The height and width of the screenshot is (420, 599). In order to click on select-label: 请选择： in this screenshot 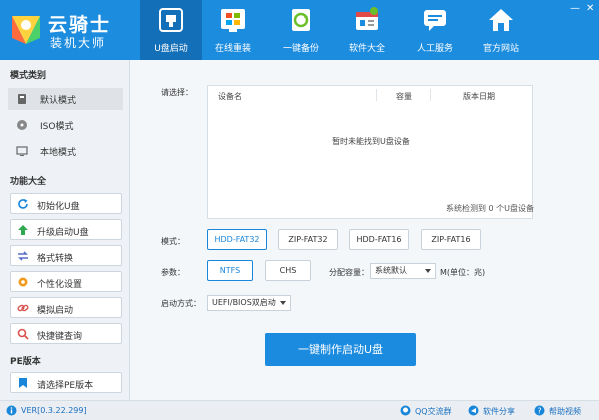, I will do `click(177, 92)`.